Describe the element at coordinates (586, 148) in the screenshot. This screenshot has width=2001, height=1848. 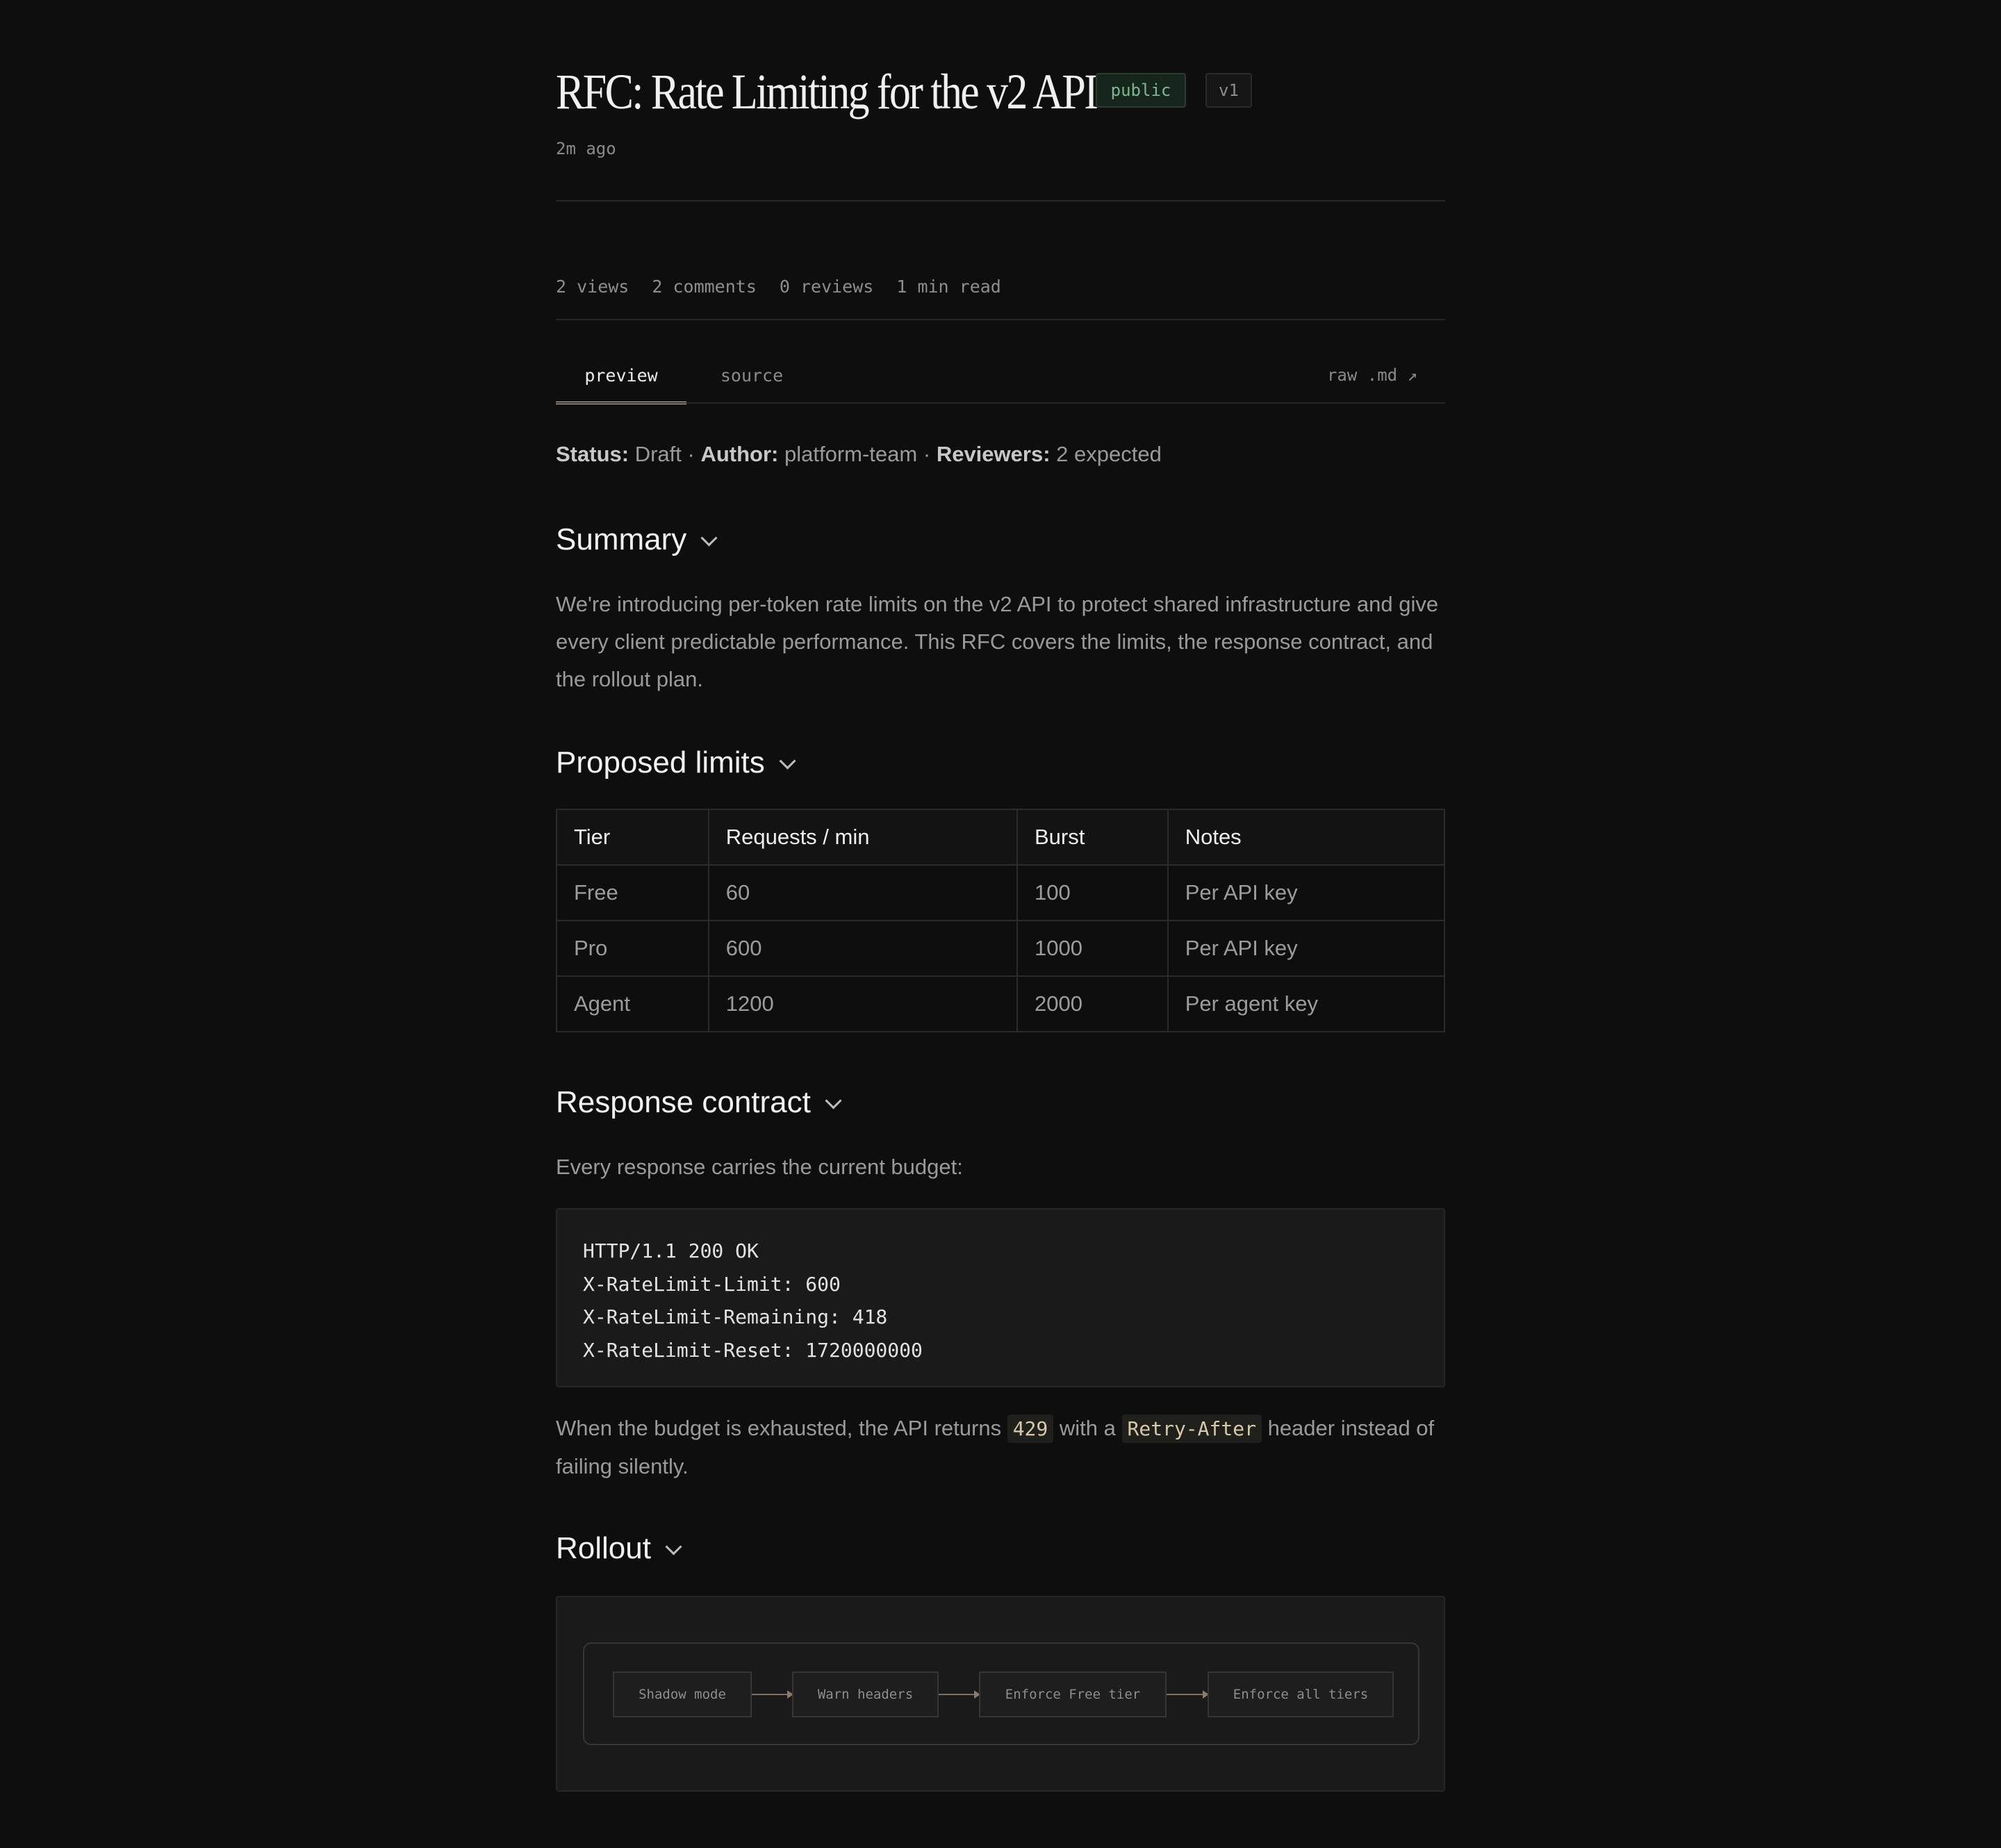
I see `updated-time: 2m ago` at that location.